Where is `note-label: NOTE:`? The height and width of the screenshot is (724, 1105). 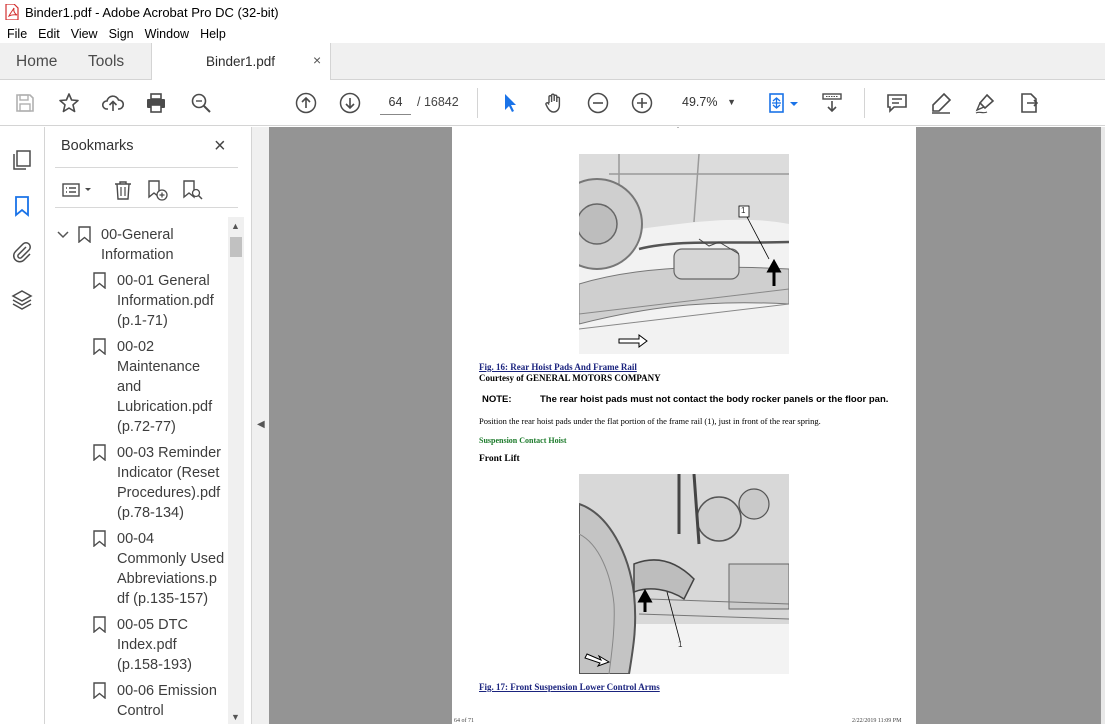
note-label: NOTE: is located at coordinates (497, 399).